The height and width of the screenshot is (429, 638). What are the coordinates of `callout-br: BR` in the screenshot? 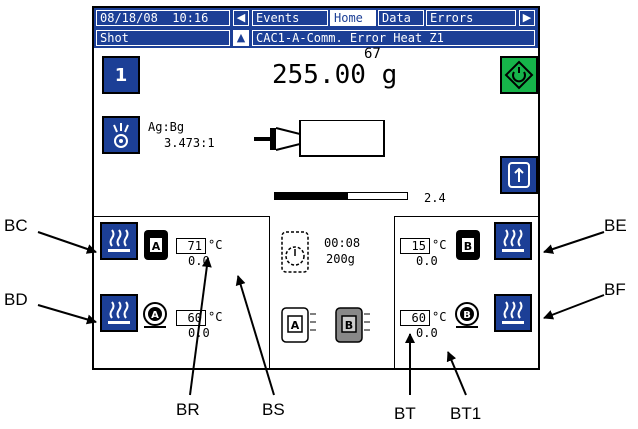 It's located at (188, 409).